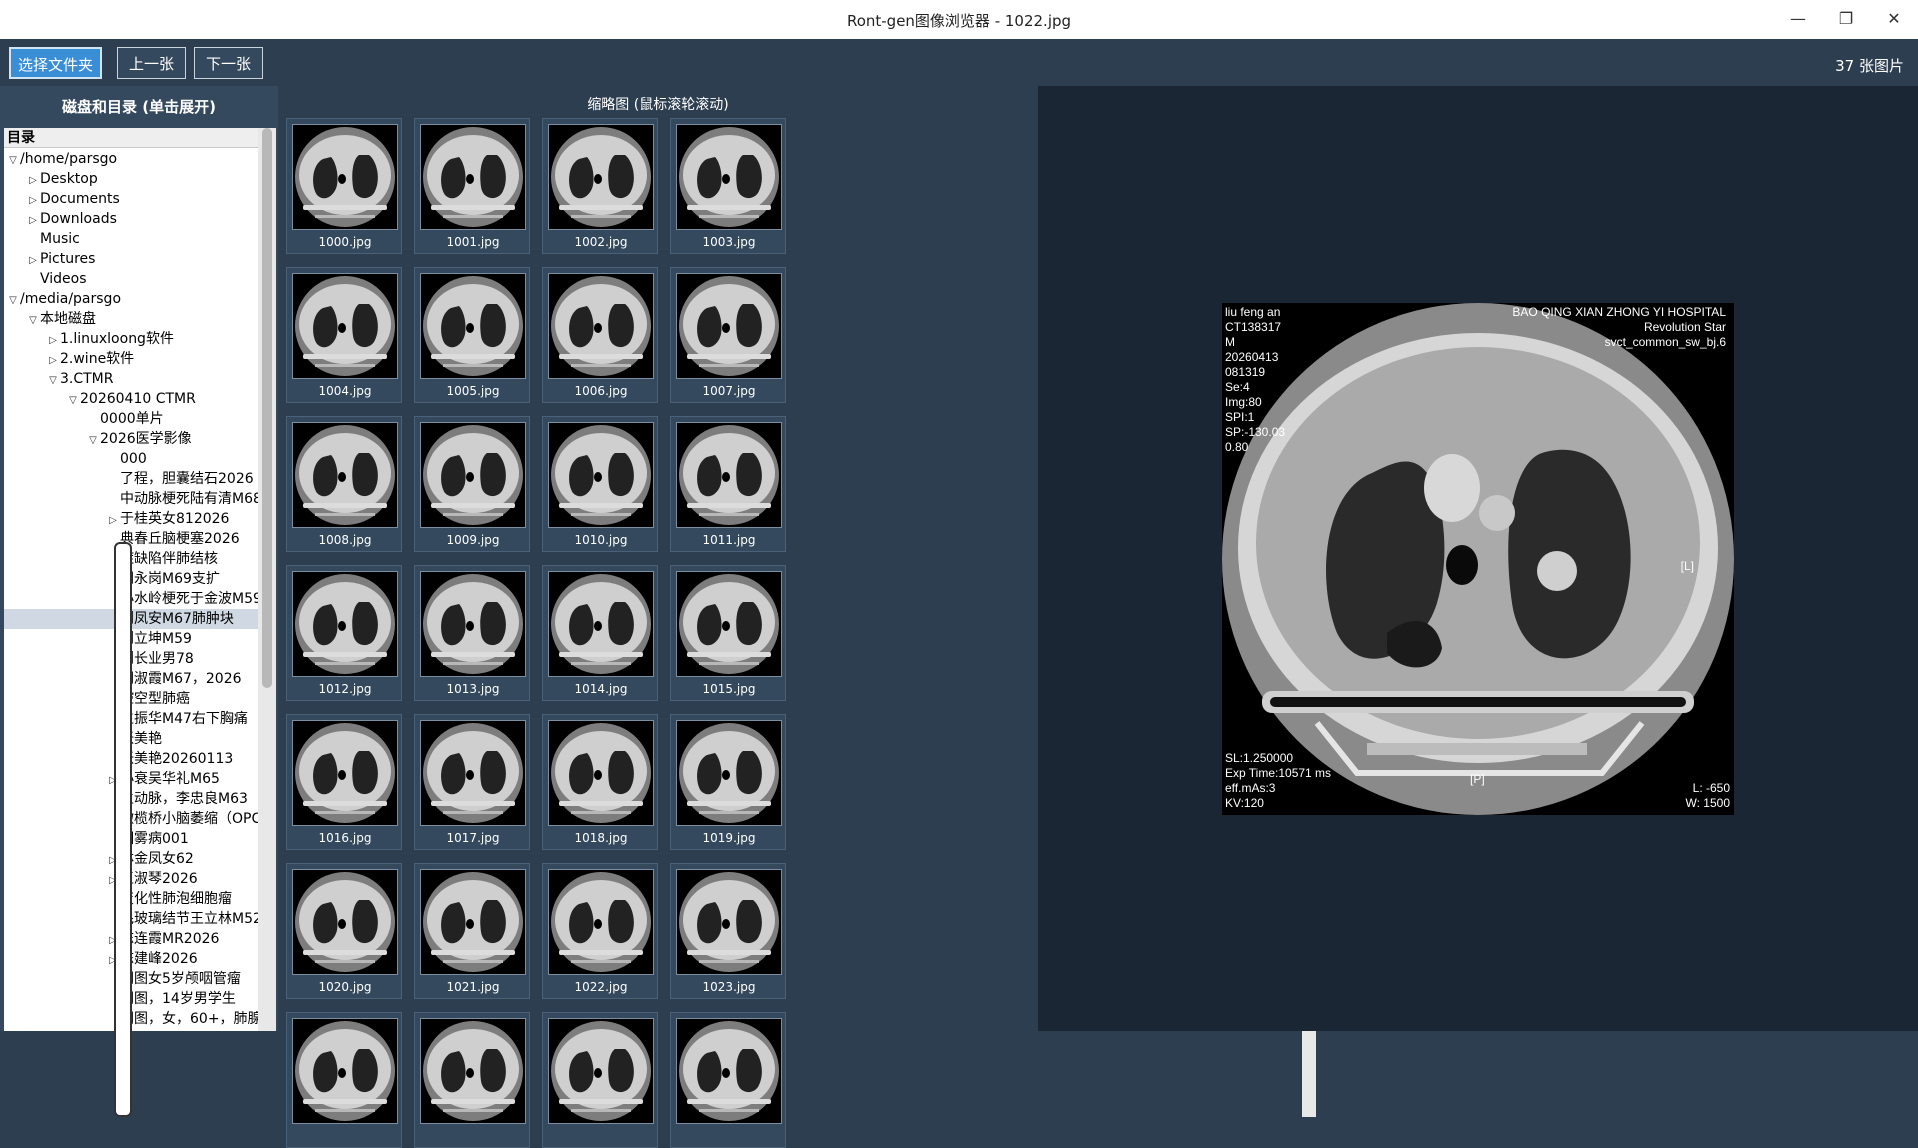 This screenshot has width=1918, height=1148. I want to click on thumbnail-item: 1008.jpg, so click(344, 484).